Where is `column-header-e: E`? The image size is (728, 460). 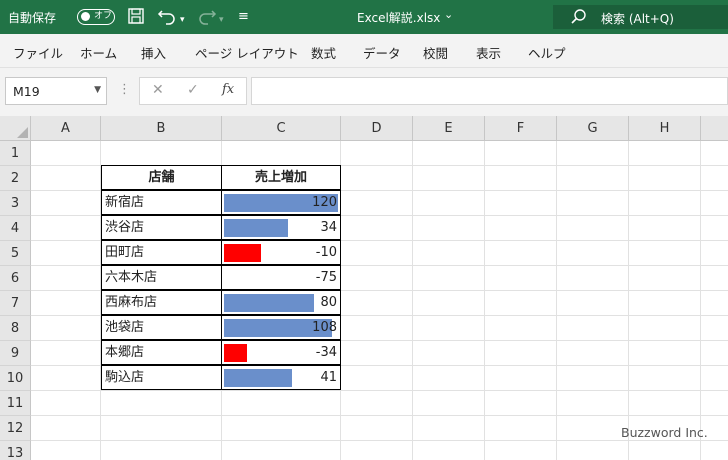 column-header-e: E is located at coordinates (449, 128).